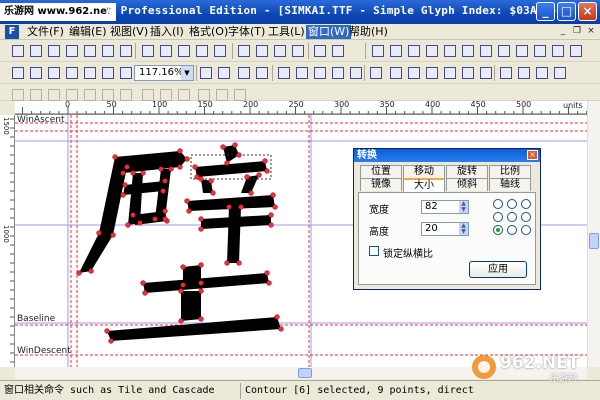  Describe the element at coordinates (129, 32) in the screenshot. I see `menu-item: 视图(V)` at that location.